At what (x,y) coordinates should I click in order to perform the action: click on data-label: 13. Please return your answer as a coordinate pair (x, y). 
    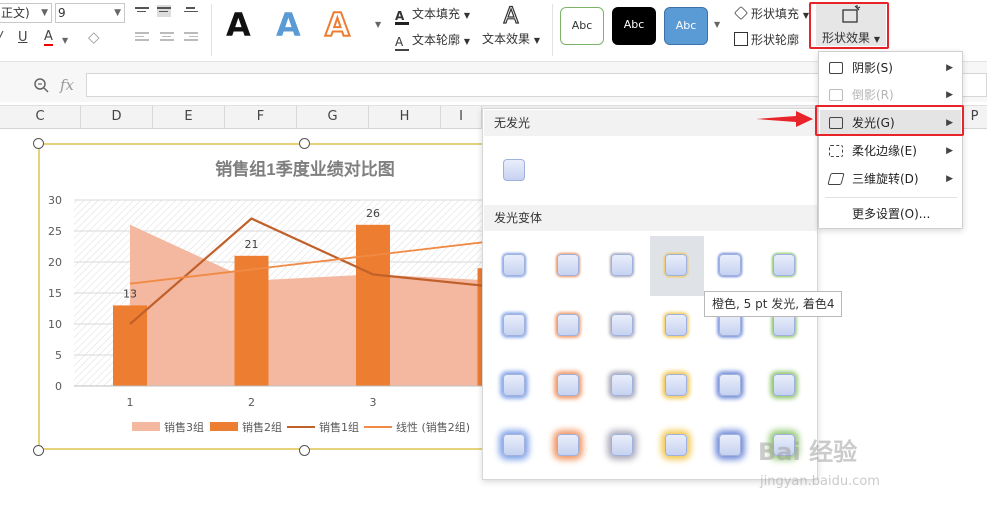
    Looking at the image, I should click on (130, 293).